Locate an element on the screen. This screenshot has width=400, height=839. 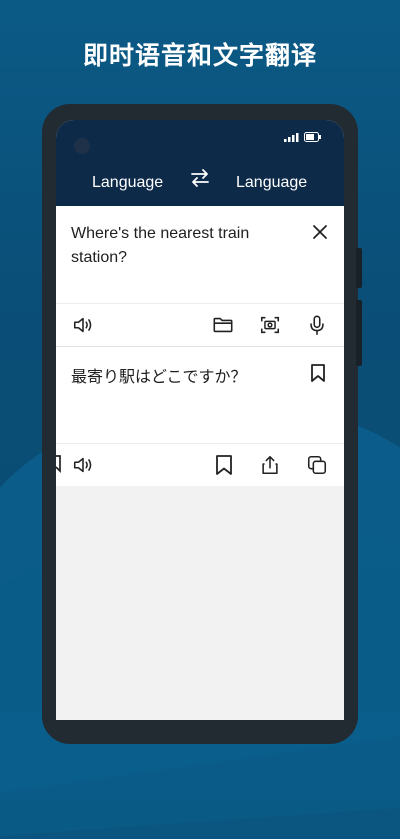
promo-headline: 即时语音和文字翻译 is located at coordinates (199, 55).